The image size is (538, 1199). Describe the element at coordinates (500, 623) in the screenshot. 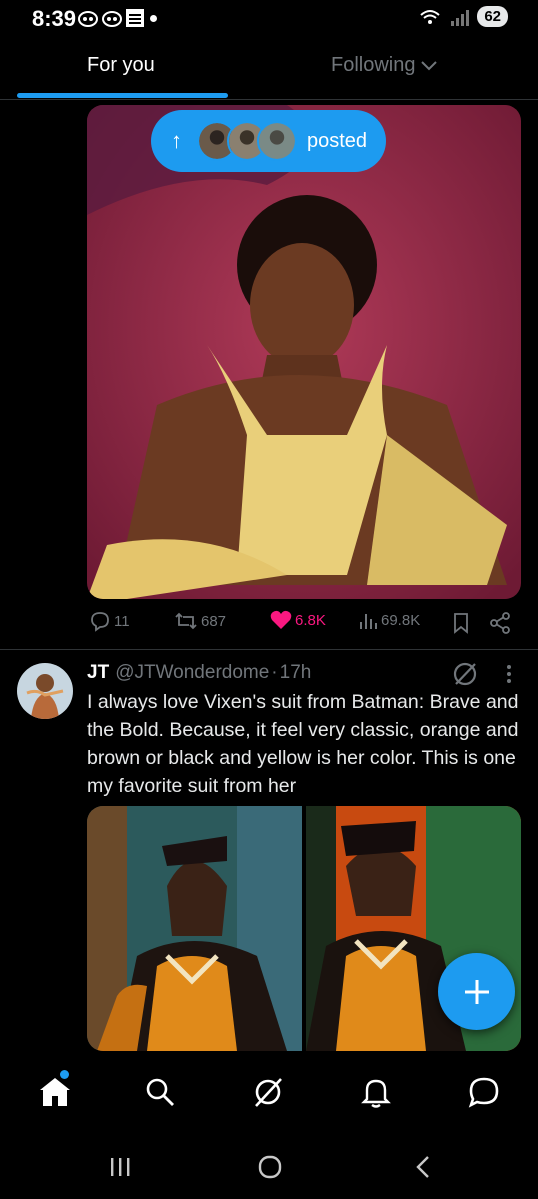

I see `share-icon` at that location.